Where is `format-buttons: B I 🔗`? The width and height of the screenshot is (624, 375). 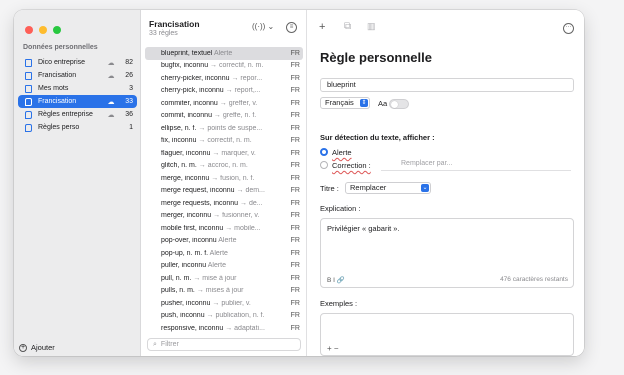 format-buttons: B I 🔗 is located at coordinates (336, 280).